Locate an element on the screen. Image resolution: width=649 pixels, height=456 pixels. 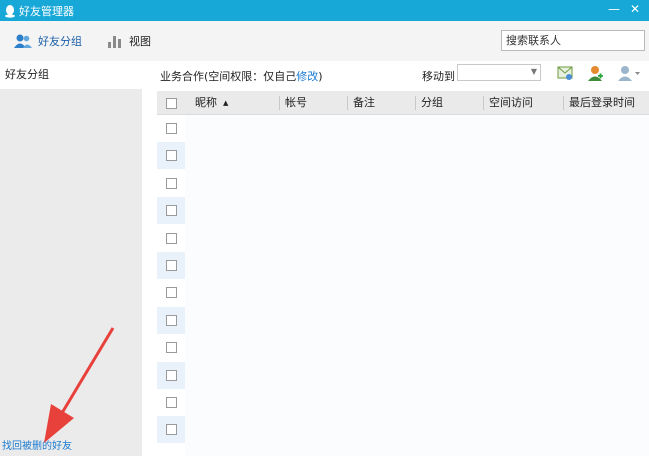
friend-group-button: 好友分组 is located at coordinates (48, 41).